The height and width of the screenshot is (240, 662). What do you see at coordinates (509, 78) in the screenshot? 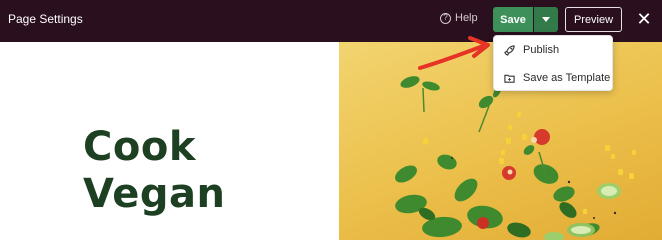
I see `folder-icon` at bounding box center [509, 78].